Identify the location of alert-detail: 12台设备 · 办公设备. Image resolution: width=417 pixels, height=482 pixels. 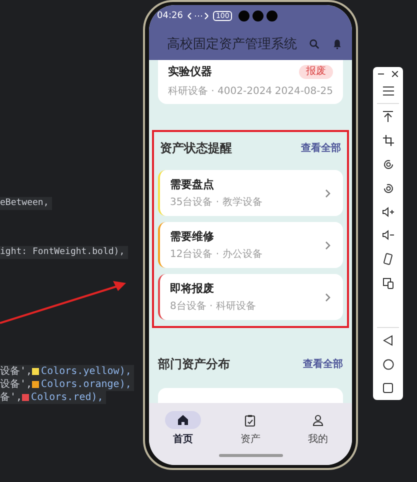
(217, 254).